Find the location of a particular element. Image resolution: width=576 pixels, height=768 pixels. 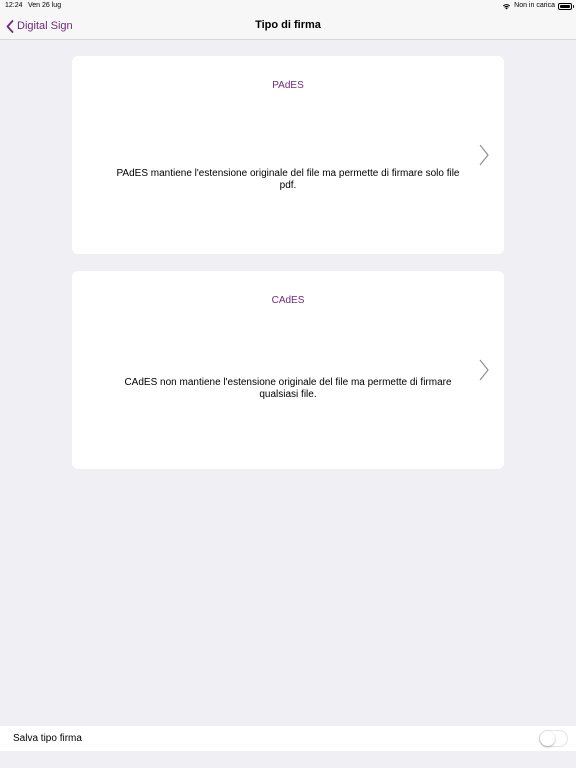

page-title: Tipo di firma is located at coordinates (288, 25).